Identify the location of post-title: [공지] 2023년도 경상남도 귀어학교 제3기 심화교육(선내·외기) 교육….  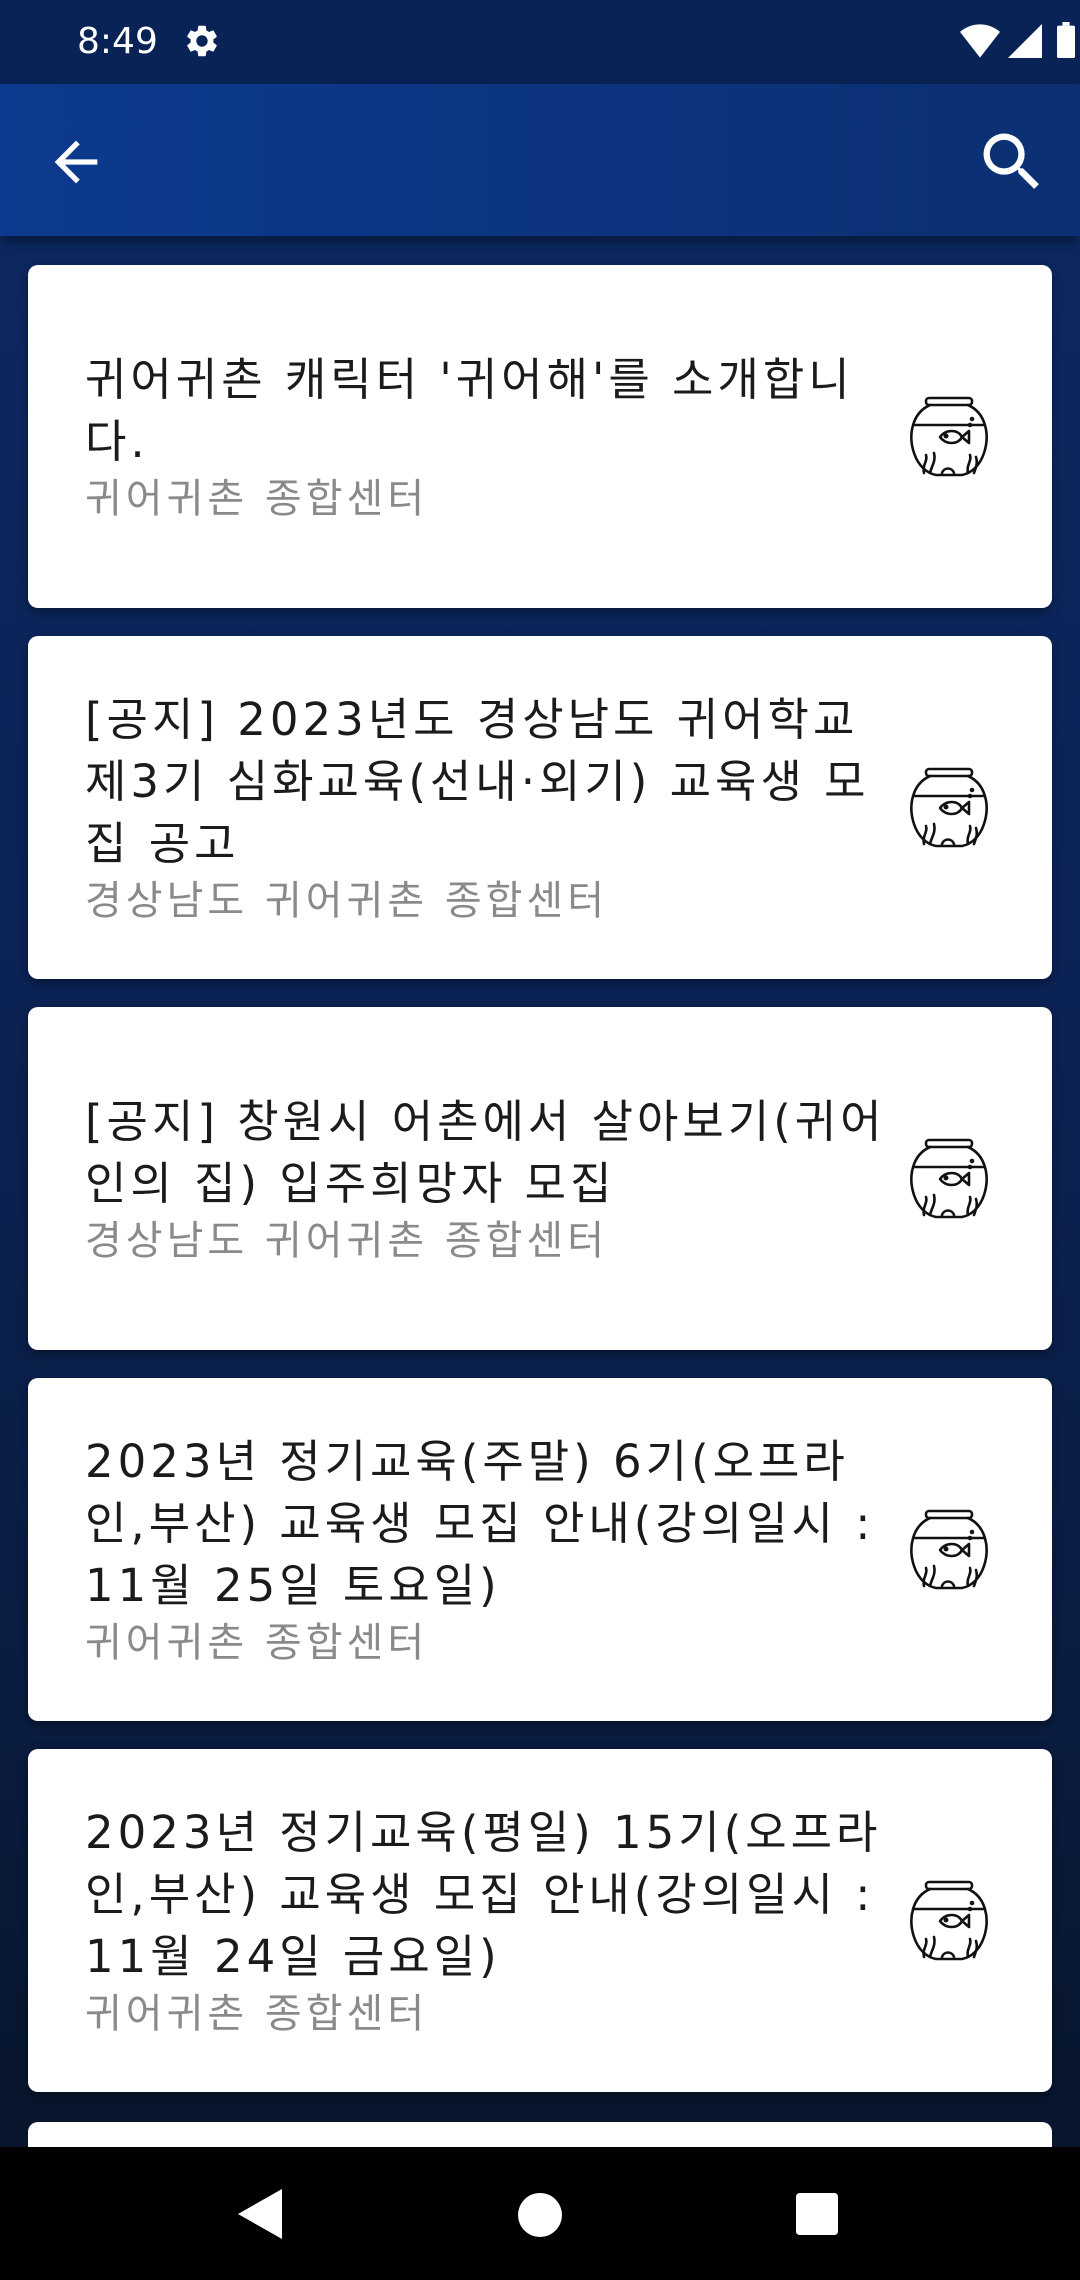
(477, 781).